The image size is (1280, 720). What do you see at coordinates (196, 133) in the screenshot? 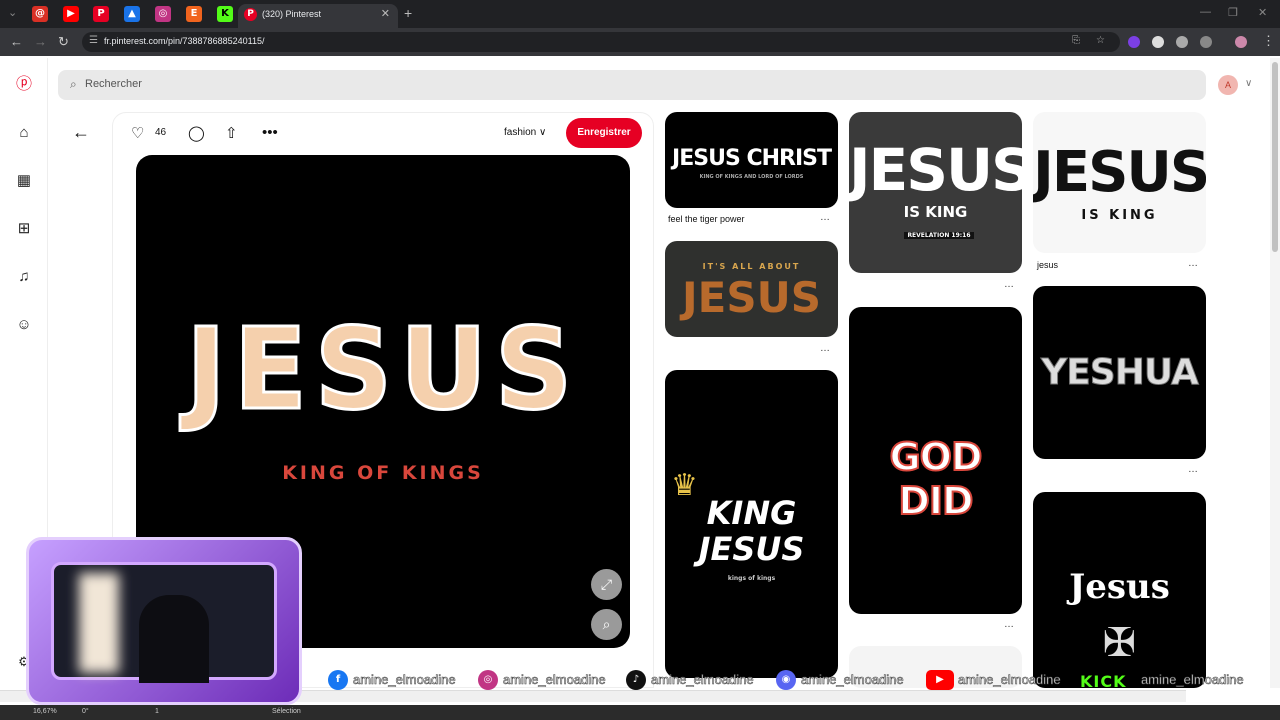
I see `comment-icon: ◯` at bounding box center [196, 133].